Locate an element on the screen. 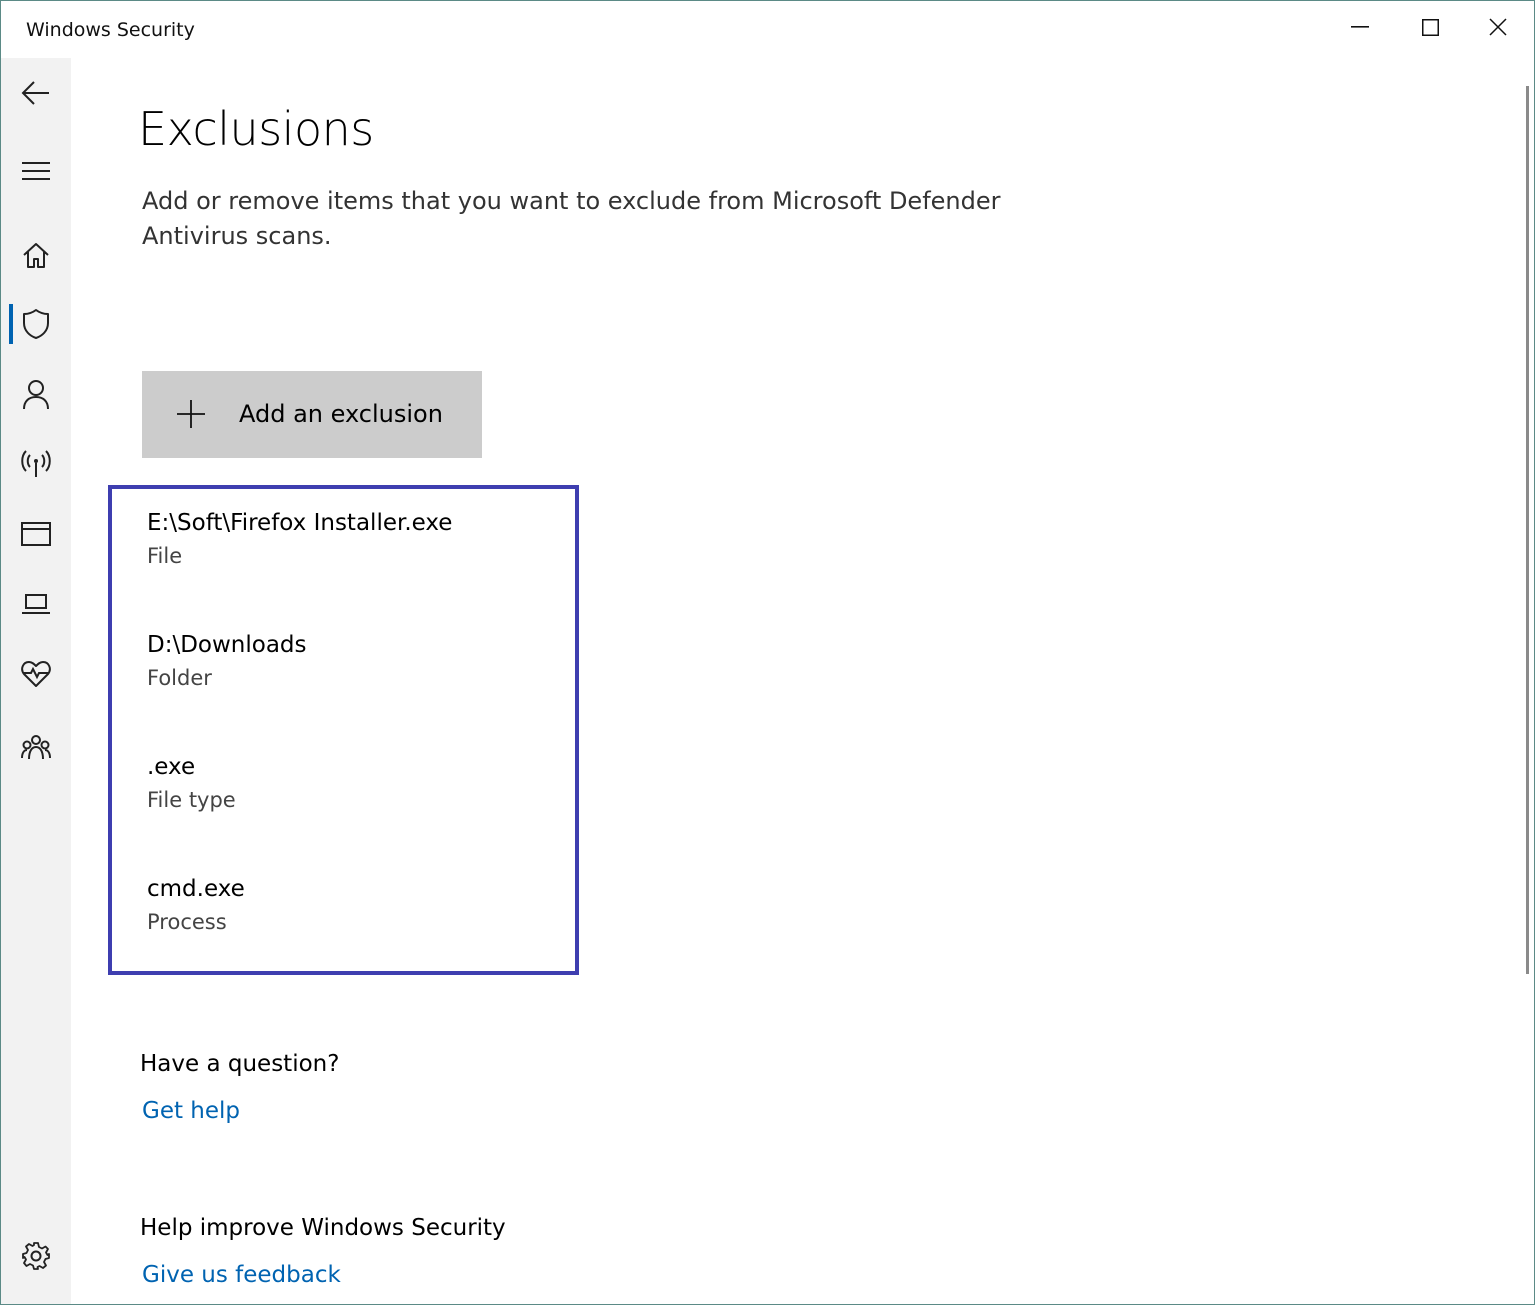  improve-heading: Help improve Windows Security is located at coordinates (323, 1228).